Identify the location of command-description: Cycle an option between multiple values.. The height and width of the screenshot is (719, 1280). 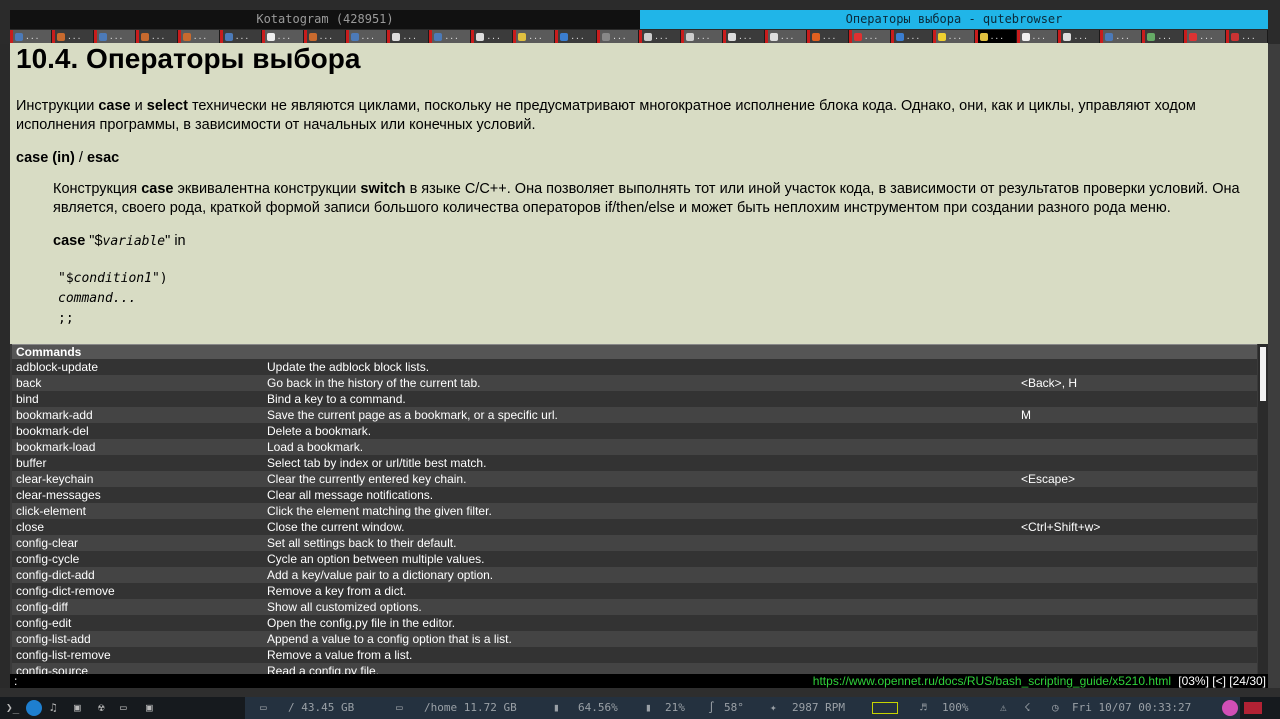
(376, 559).